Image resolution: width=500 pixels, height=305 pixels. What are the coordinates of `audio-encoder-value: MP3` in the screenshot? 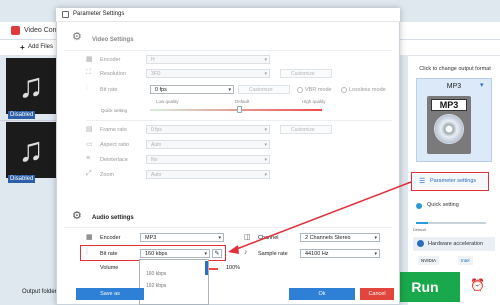 It's located at (151, 238).